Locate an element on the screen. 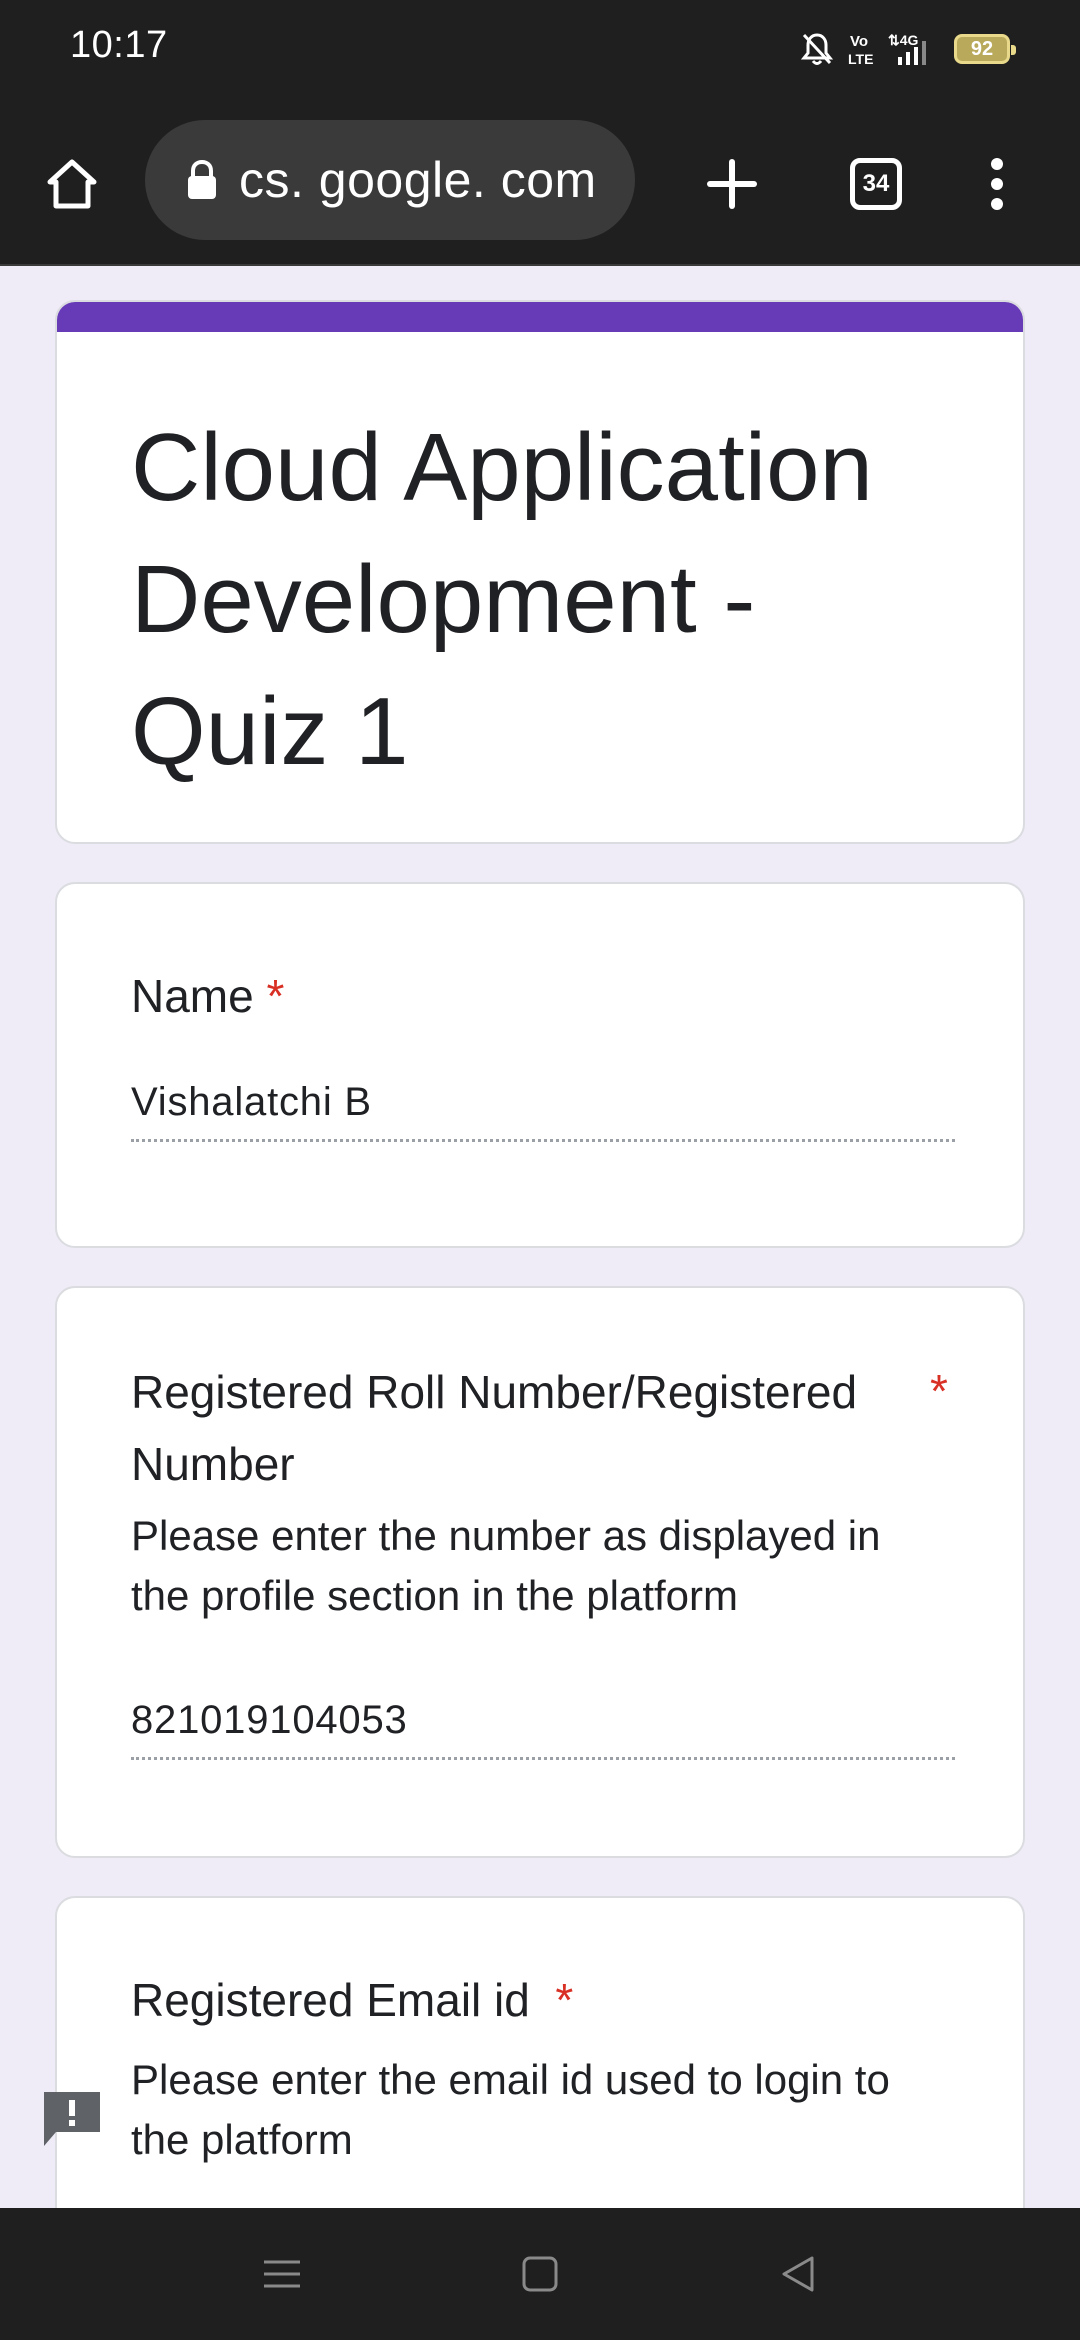 The width and height of the screenshot is (1080, 2340). status-icons: Vo LTE ⇅4G 92 is located at coordinates (908, 49).